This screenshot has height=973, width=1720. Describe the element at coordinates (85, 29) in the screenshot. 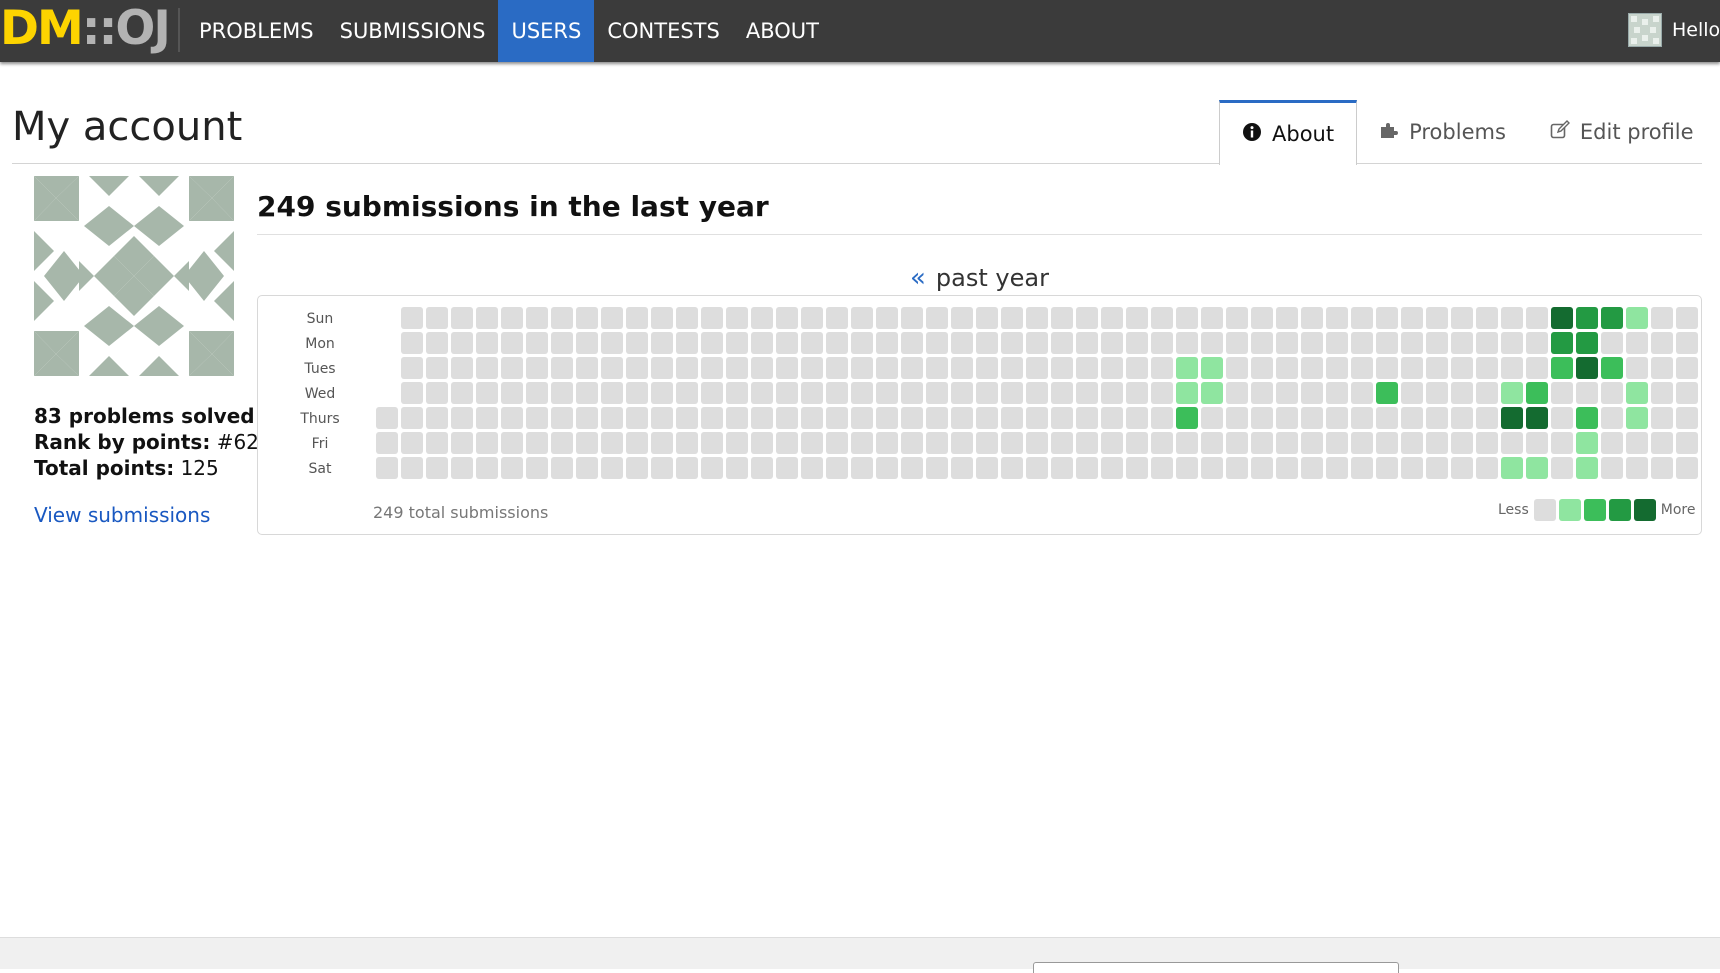

I see `site-logo: DM::OJ` at that location.